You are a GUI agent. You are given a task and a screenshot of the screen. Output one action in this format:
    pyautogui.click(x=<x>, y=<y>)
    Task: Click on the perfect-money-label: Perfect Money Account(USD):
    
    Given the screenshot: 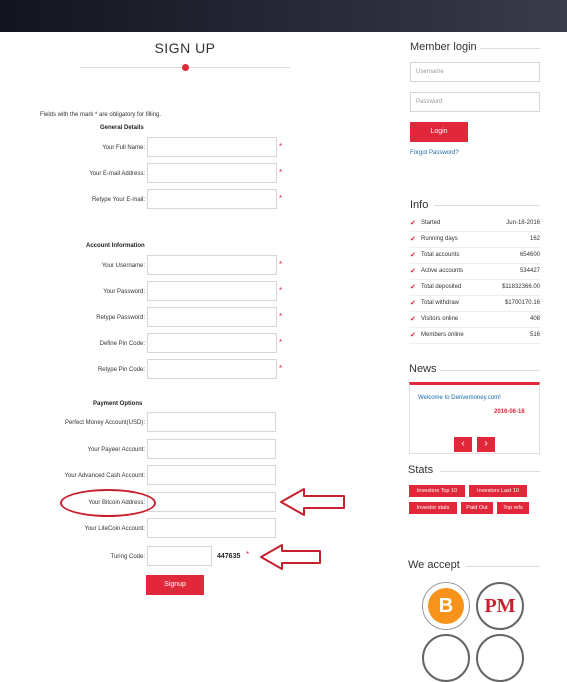 What is the action you would take?
    pyautogui.click(x=104, y=423)
    